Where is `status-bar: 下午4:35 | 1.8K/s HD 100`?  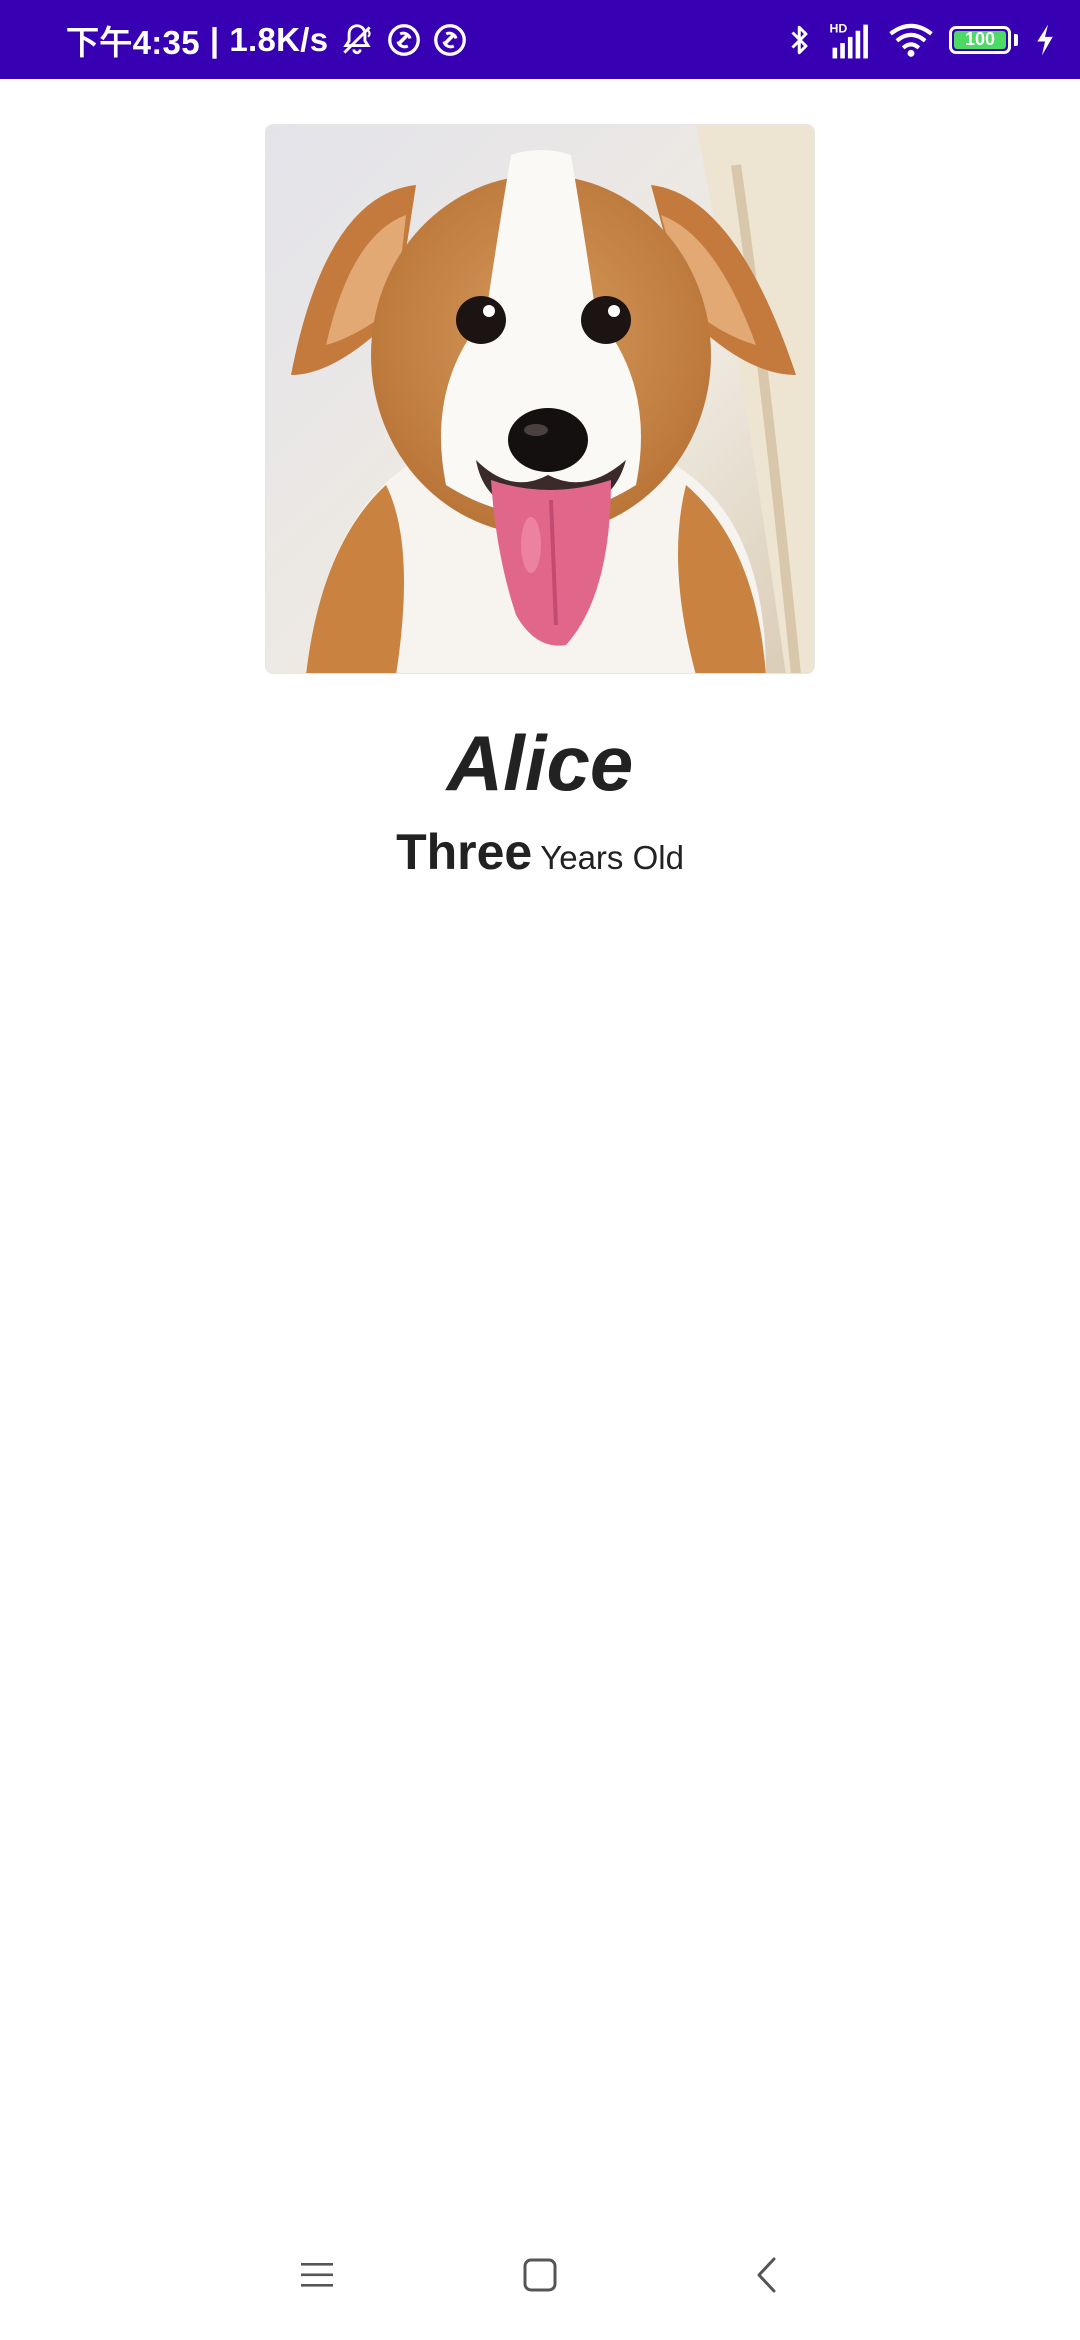
status-bar: 下午4:35 | 1.8K/s HD 100 is located at coordinates (540, 39).